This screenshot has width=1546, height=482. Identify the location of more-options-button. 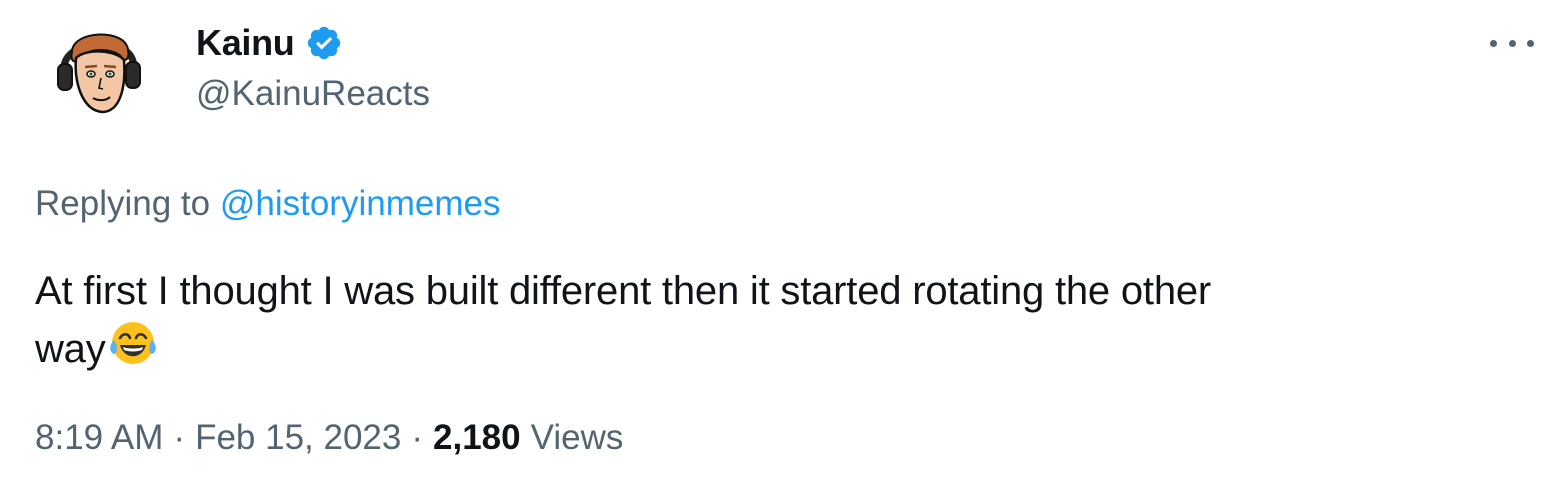
(1512, 43).